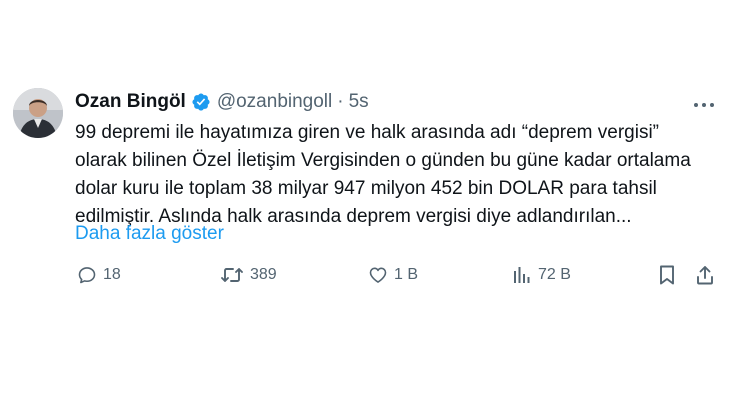 The width and height of the screenshot is (730, 420). Describe the element at coordinates (130, 102) in the screenshot. I see `author-name: Ozan Bingöl` at that location.